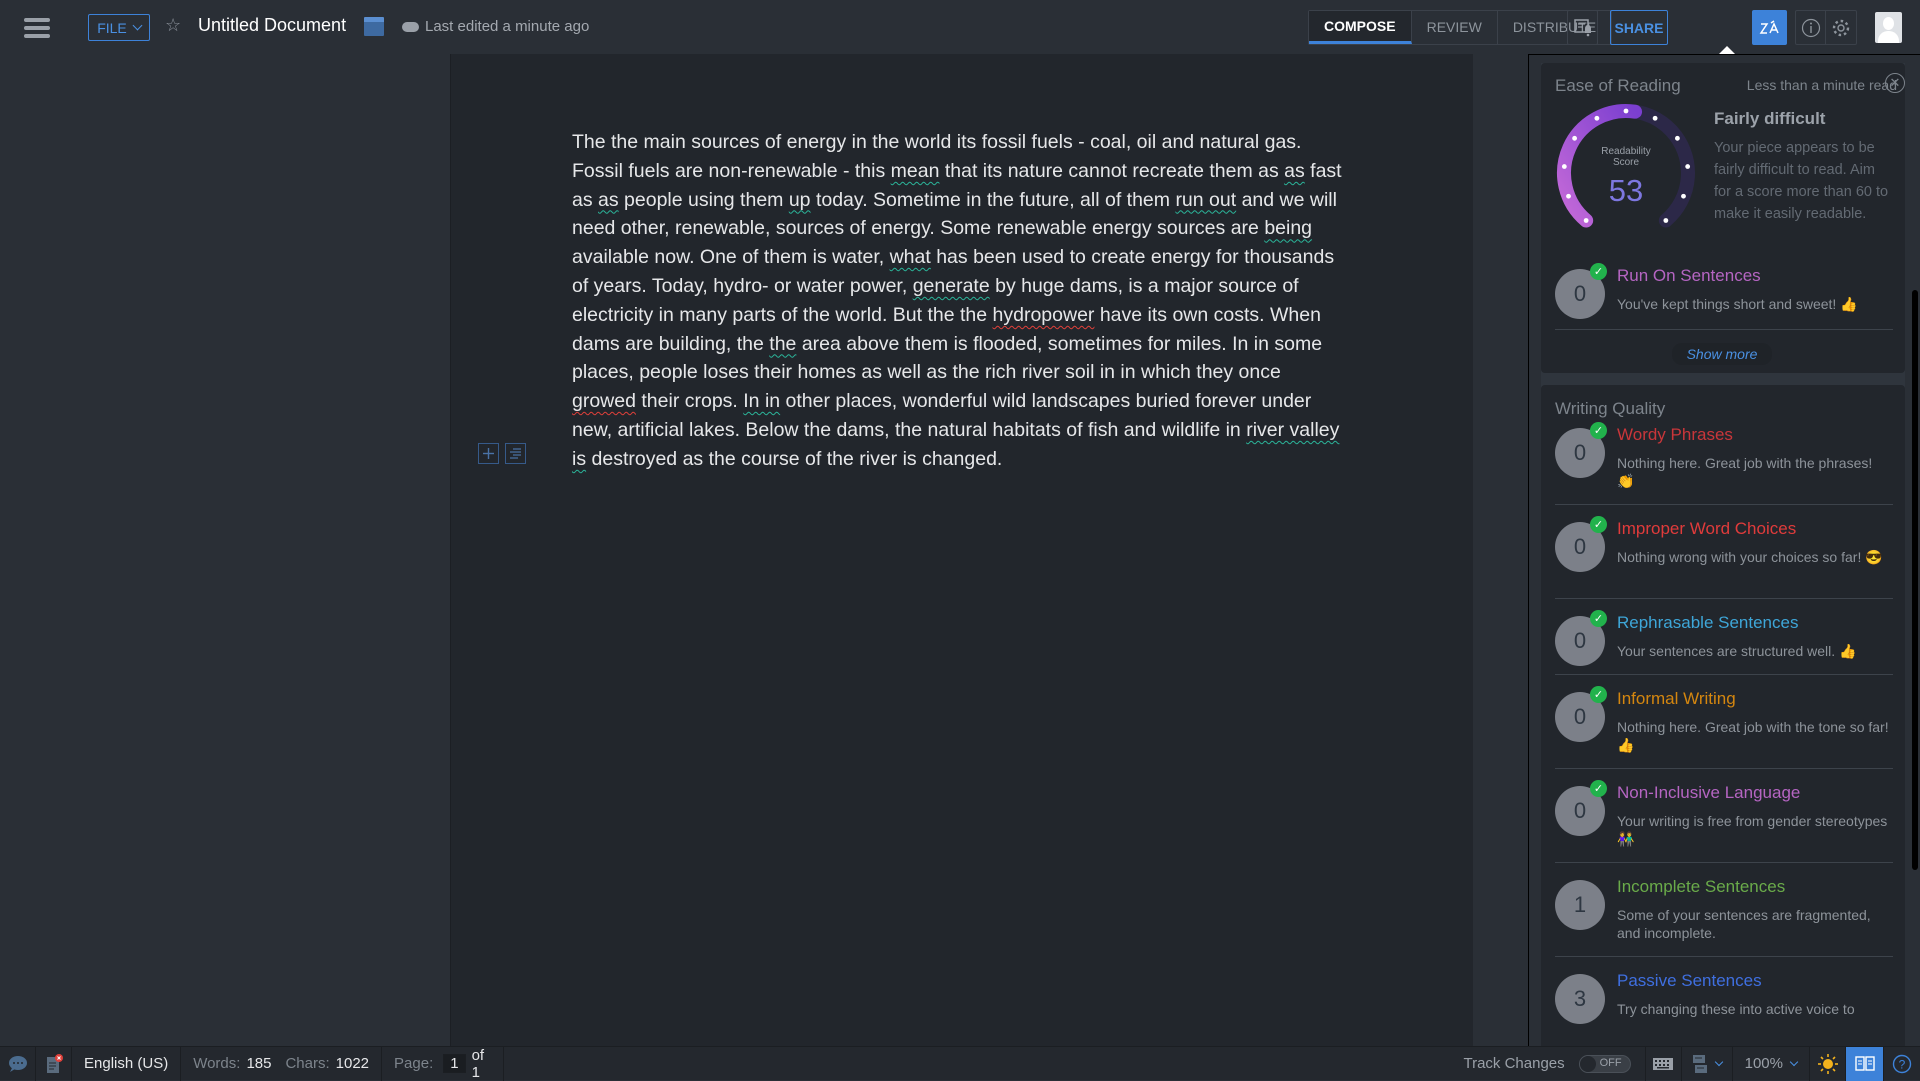 This screenshot has height=1081, width=1920. Describe the element at coordinates (1288, 228) in the screenshot. I see `grammar-suggestion: being` at that location.